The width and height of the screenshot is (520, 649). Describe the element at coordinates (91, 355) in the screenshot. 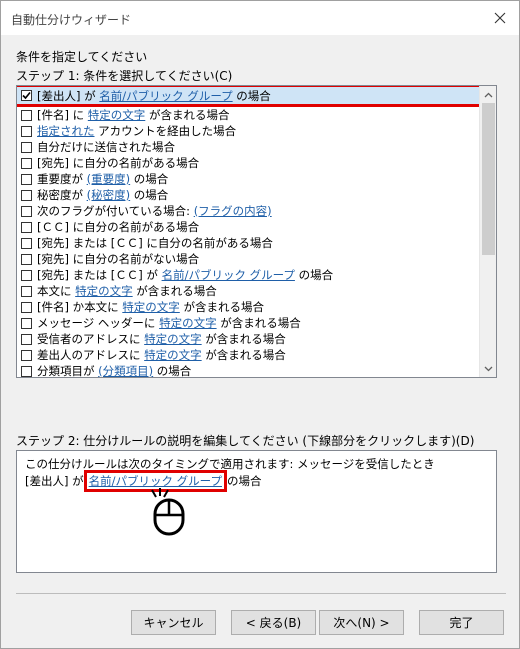

I see `condition-text: 差出人のアドレスに` at that location.